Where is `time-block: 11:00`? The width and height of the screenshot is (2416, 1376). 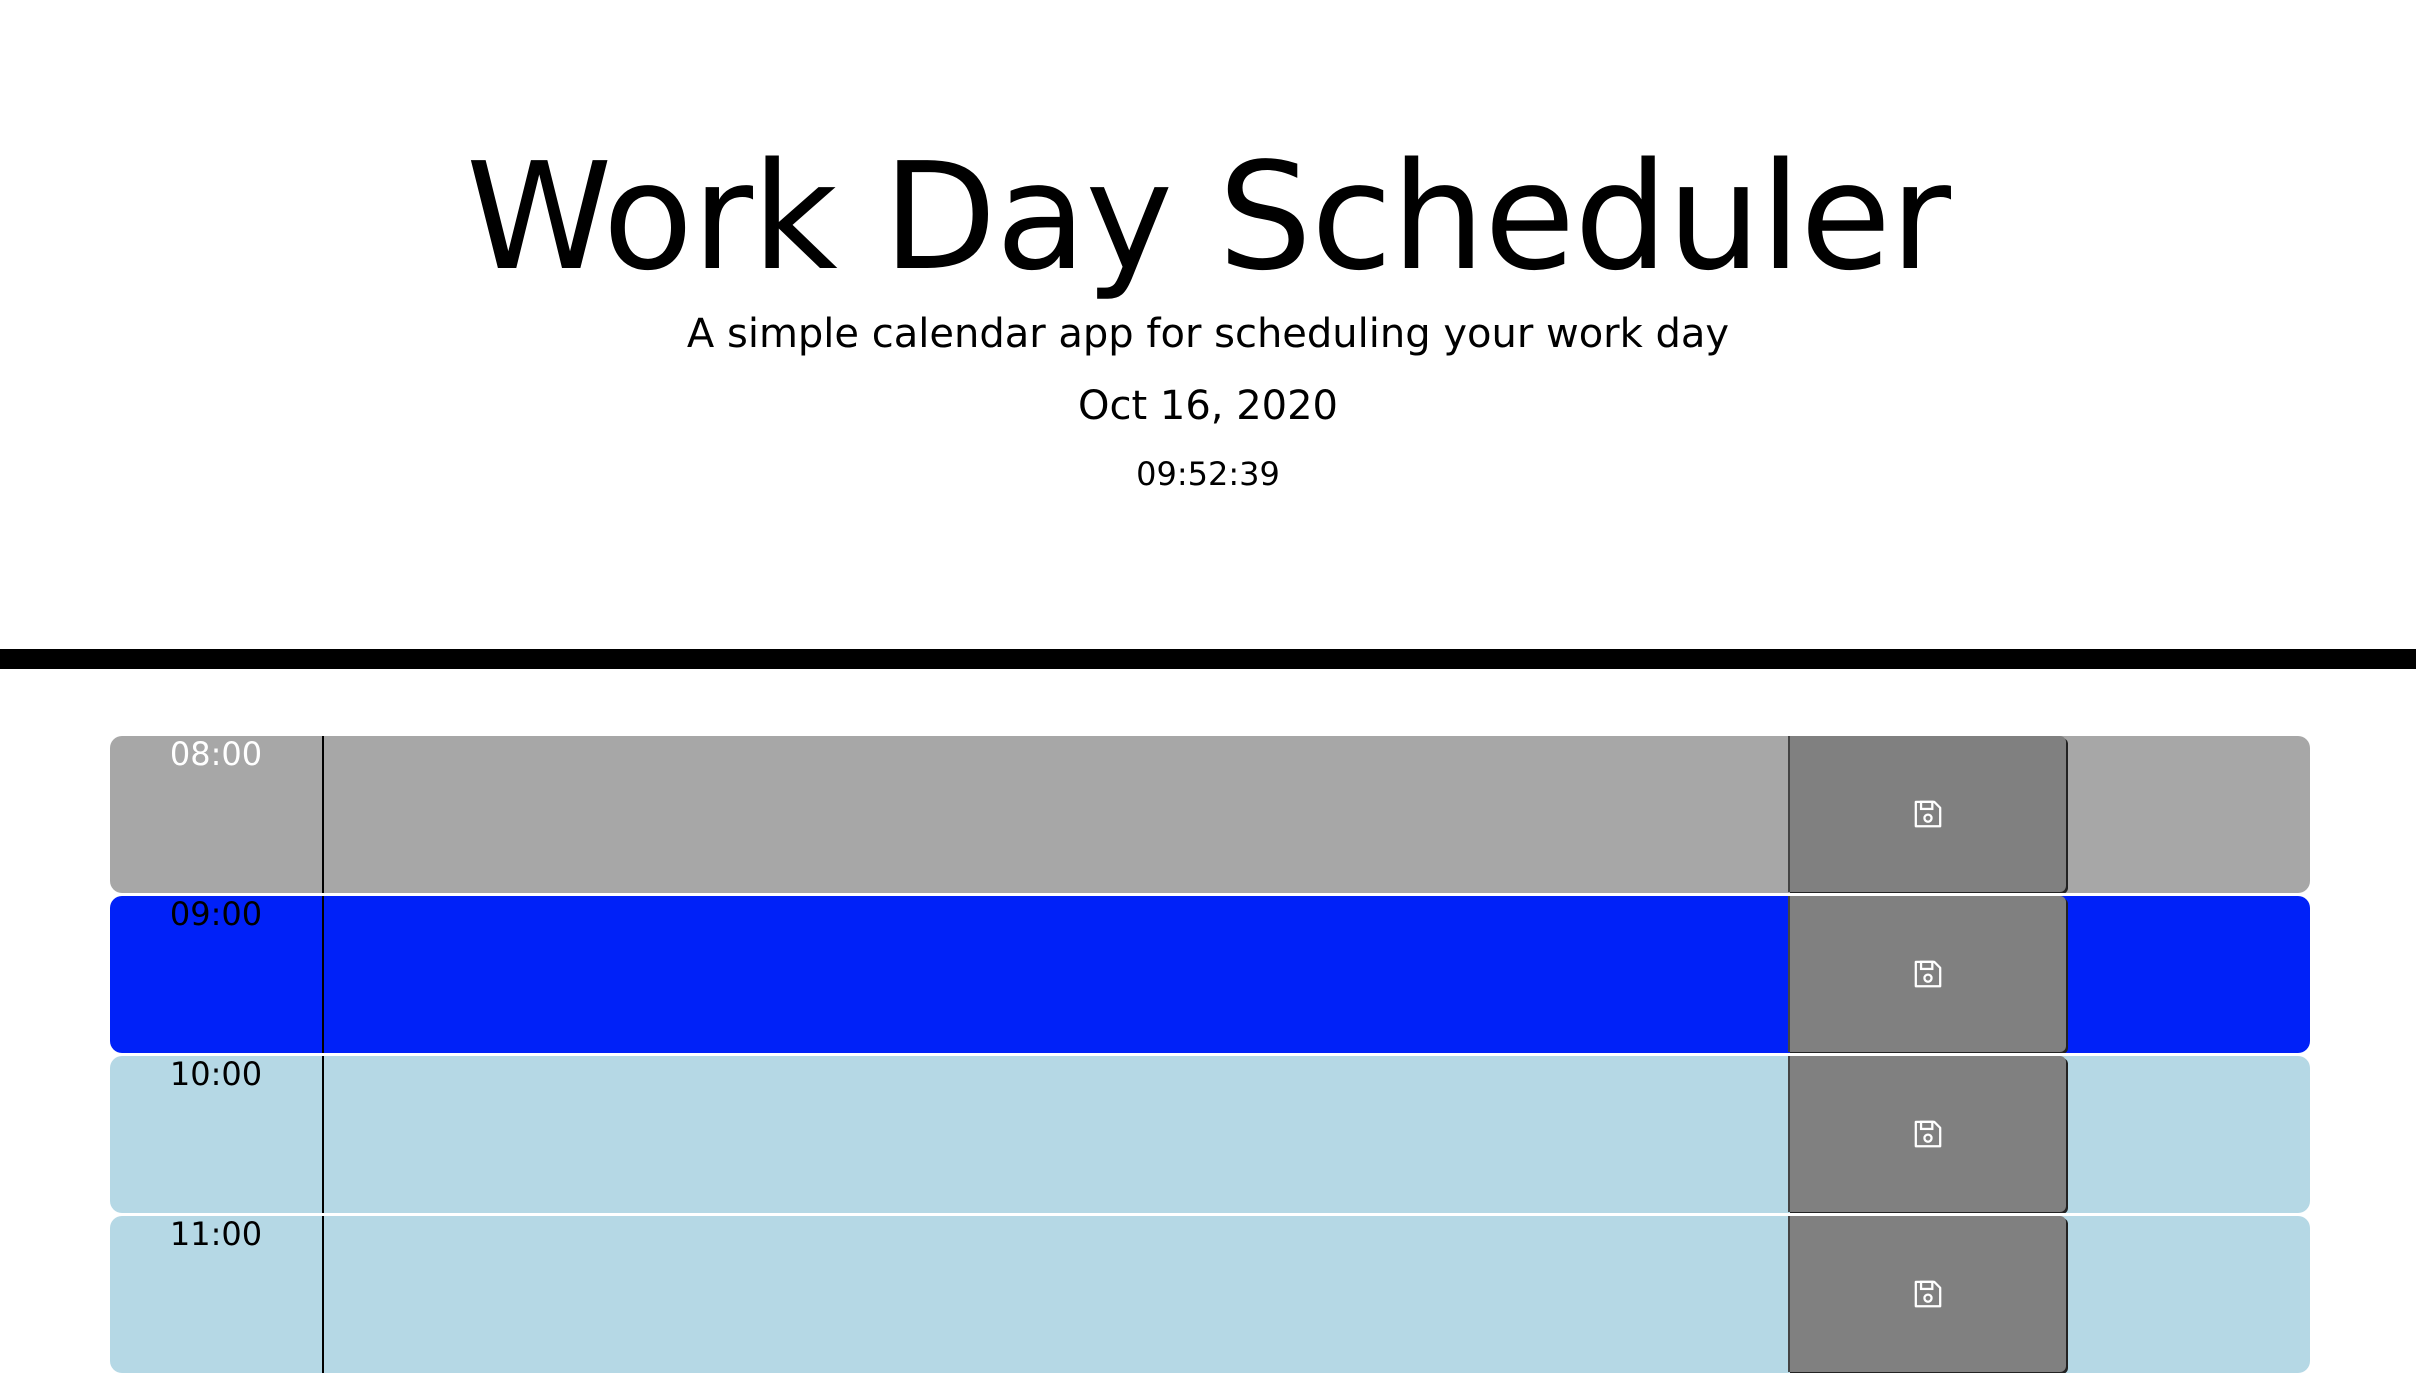 time-block: 11:00 is located at coordinates (1210, 1294).